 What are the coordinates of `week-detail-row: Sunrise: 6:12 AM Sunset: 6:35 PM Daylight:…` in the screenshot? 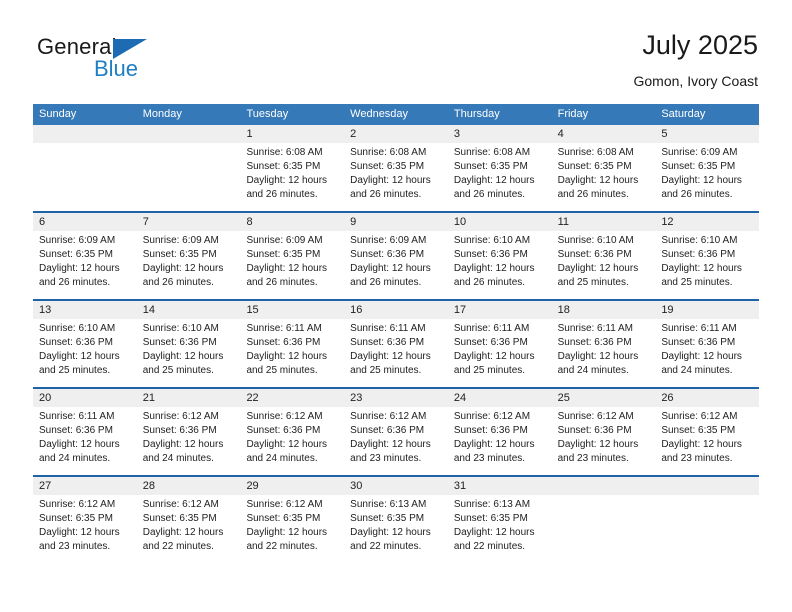 It's located at (396, 529).